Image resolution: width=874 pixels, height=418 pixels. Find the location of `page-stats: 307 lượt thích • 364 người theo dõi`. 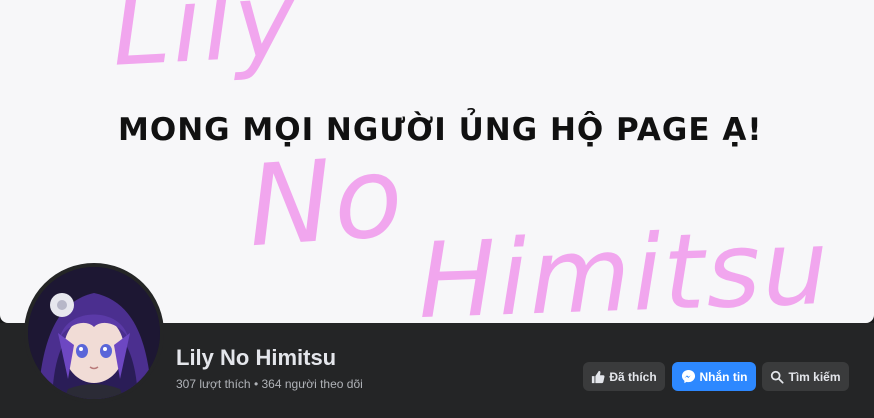

page-stats: 307 lượt thích • 364 người theo dõi is located at coordinates (269, 384).